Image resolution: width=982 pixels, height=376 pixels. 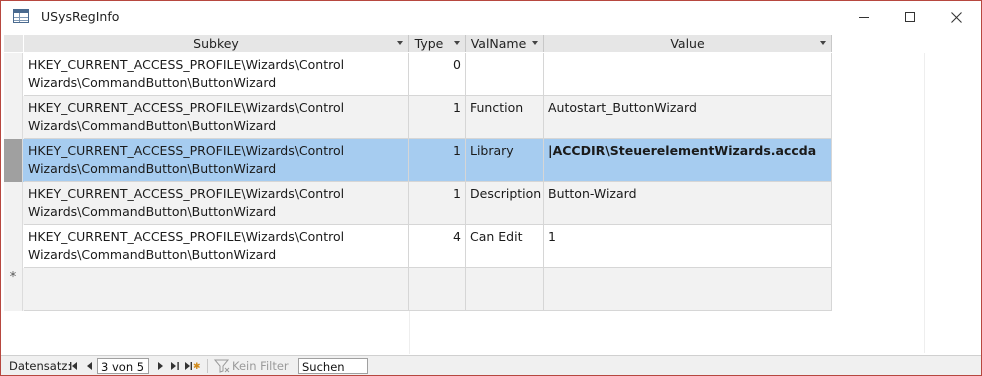 I want to click on next-record-button, so click(x=161, y=366).